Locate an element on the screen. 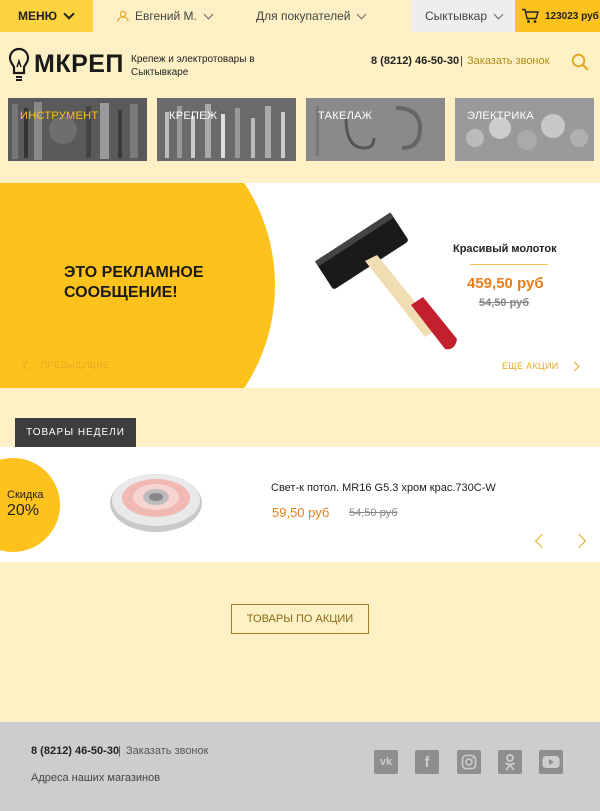 This screenshot has height=811, width=600. category-krepezh: КРЕПЕЖ is located at coordinates (226, 129).